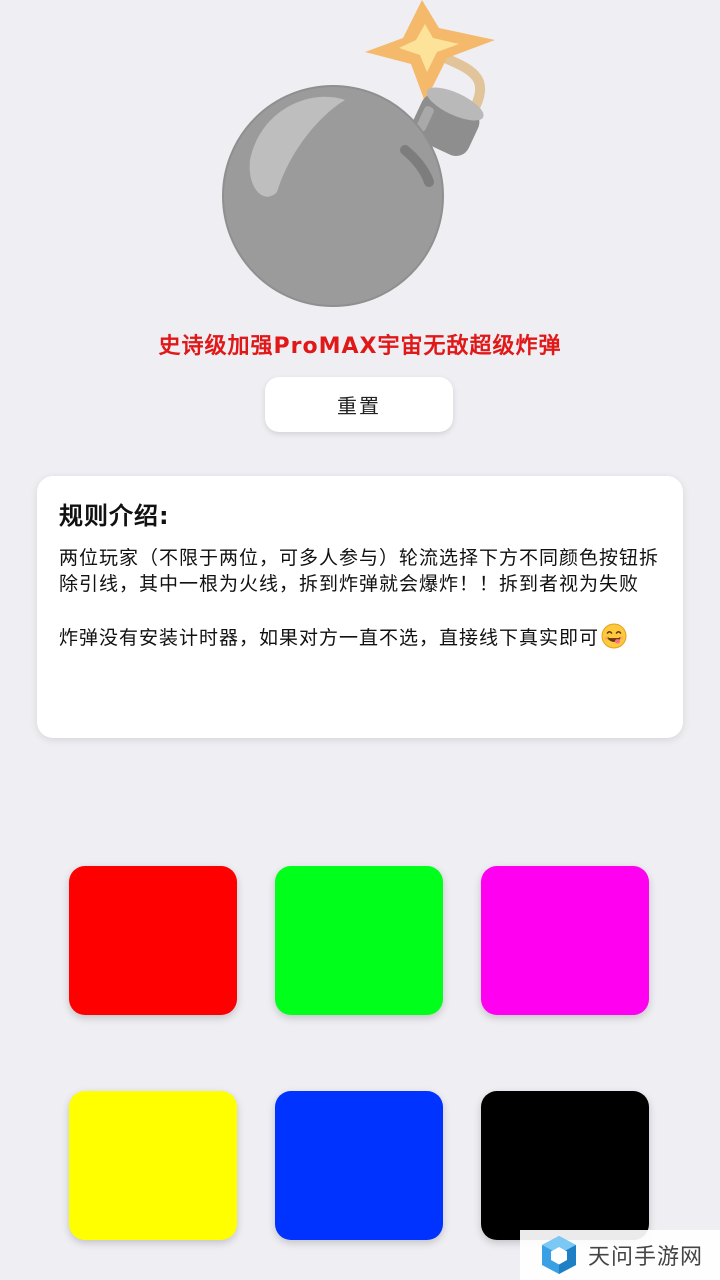  Describe the element at coordinates (359, 404) in the screenshot. I see `reset-button: 重置` at that location.